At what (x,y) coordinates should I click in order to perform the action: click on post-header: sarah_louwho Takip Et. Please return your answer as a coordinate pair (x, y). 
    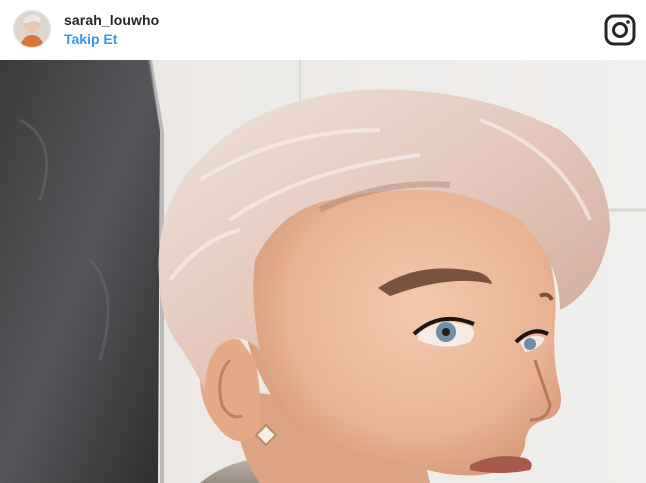
    Looking at the image, I should click on (323, 30).